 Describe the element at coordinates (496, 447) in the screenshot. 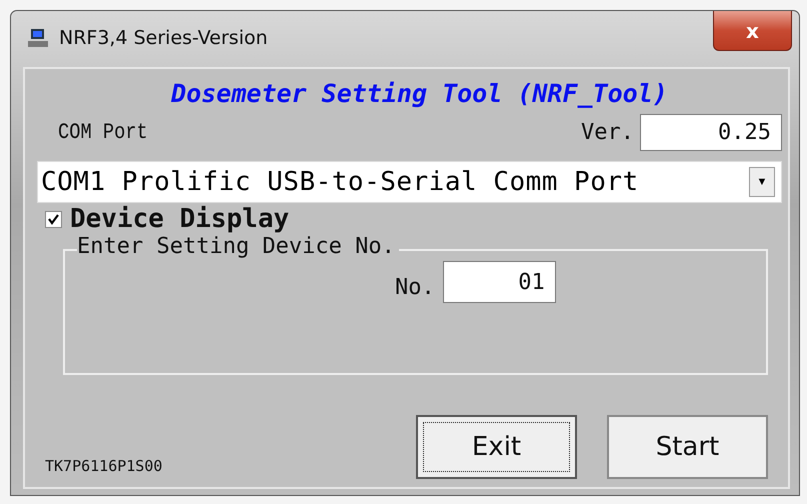

I see `exit-button: Exit` at that location.